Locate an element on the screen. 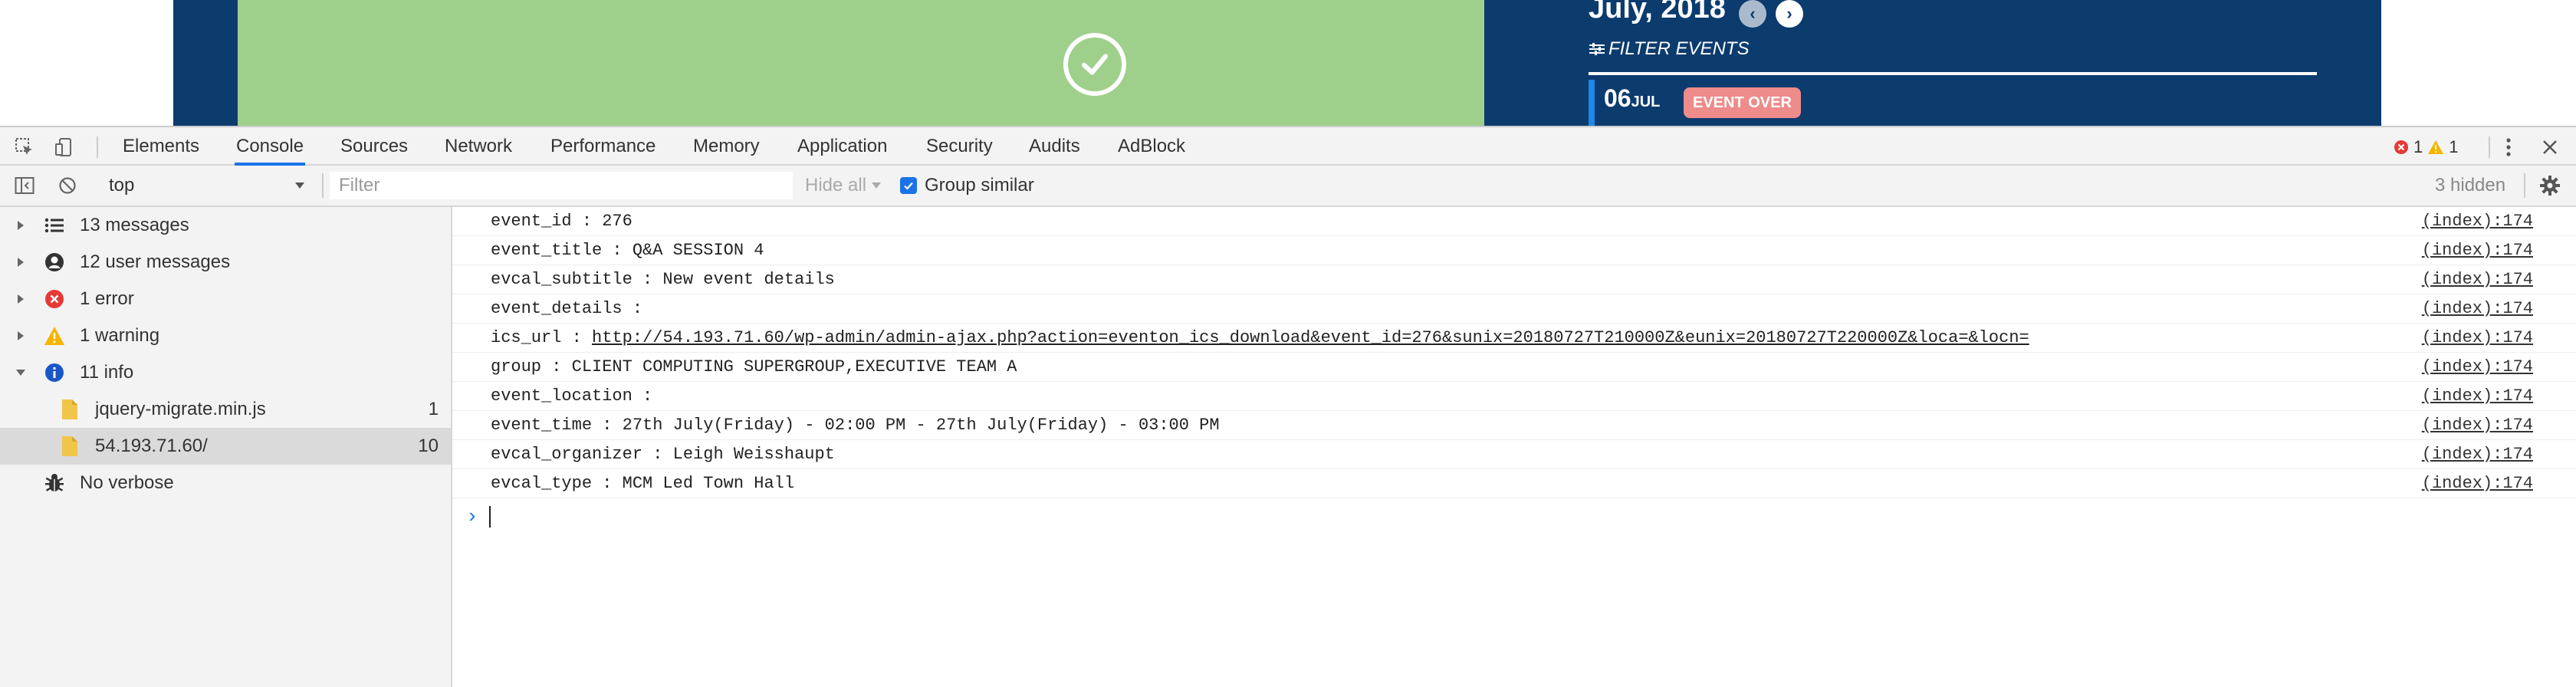 This screenshot has height=687, width=2576. tab-elements: Elements is located at coordinates (161, 146).